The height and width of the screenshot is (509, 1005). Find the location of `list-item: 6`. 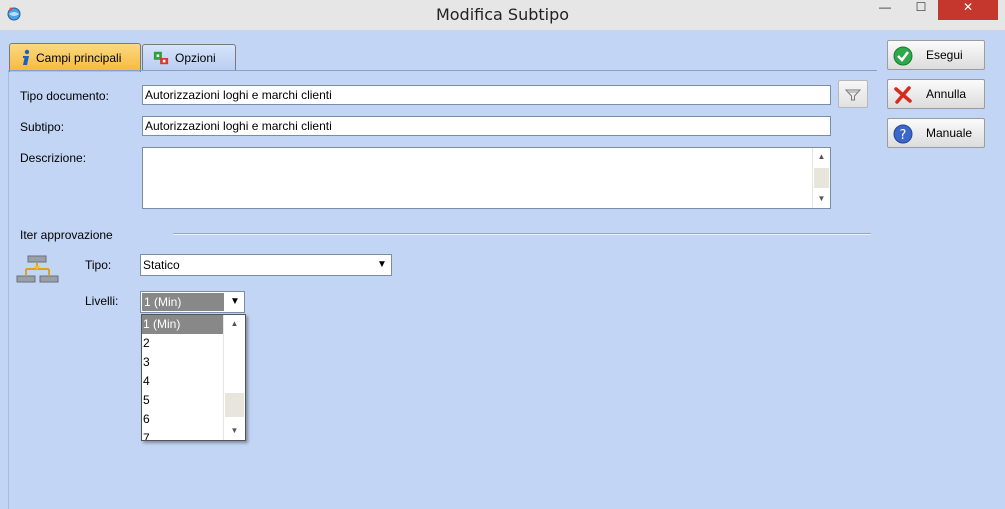

list-item: 6 is located at coordinates (183, 419).